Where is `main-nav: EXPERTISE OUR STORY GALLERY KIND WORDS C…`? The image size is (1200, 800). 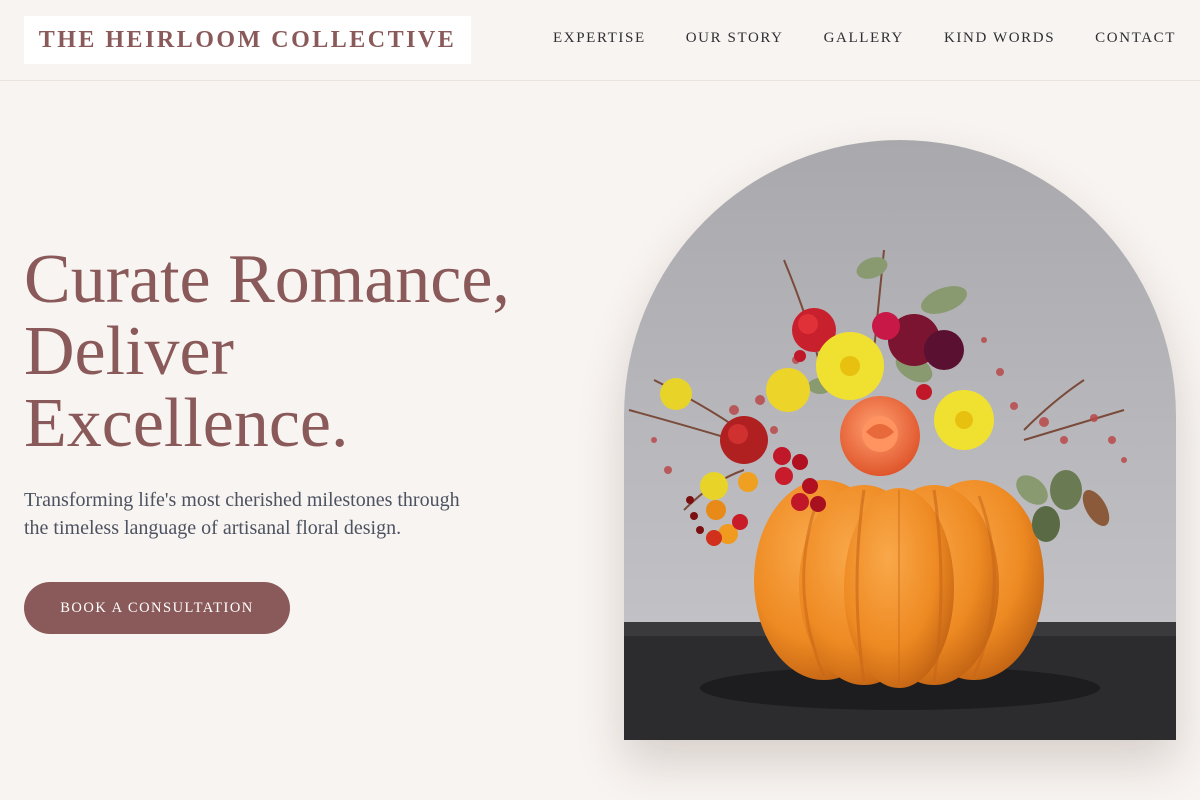
main-nav: EXPERTISE OUR STORY GALLERY KIND WORDS C… is located at coordinates (864, 38).